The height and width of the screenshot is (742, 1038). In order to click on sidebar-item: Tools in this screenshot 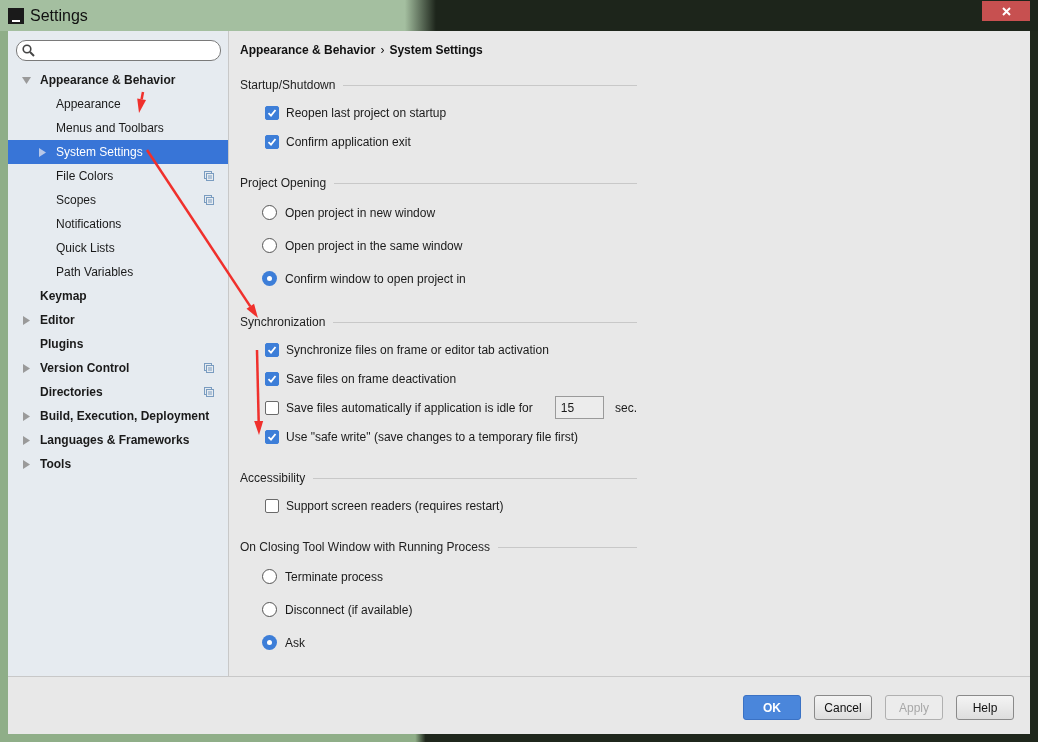, I will do `click(118, 464)`.